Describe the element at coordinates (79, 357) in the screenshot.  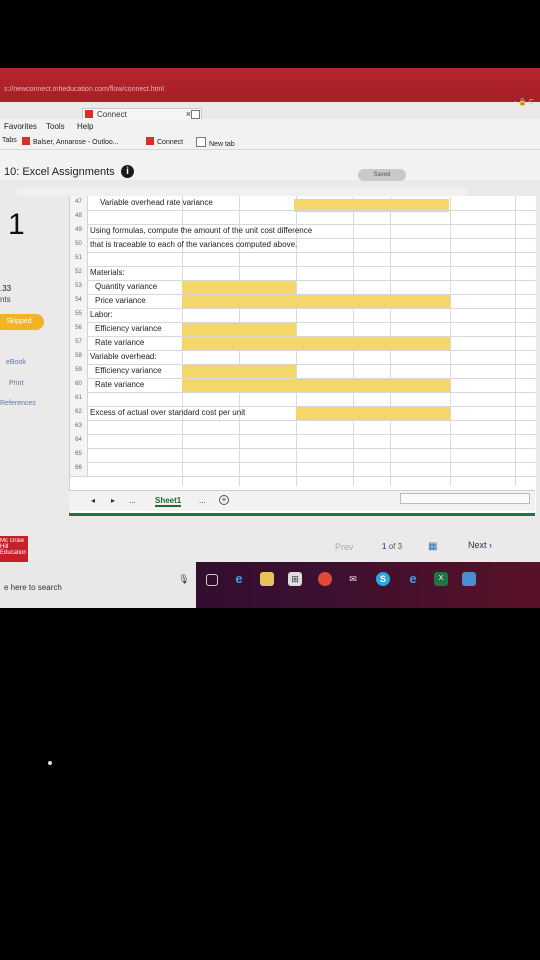
I see `row-number: 58` at that location.